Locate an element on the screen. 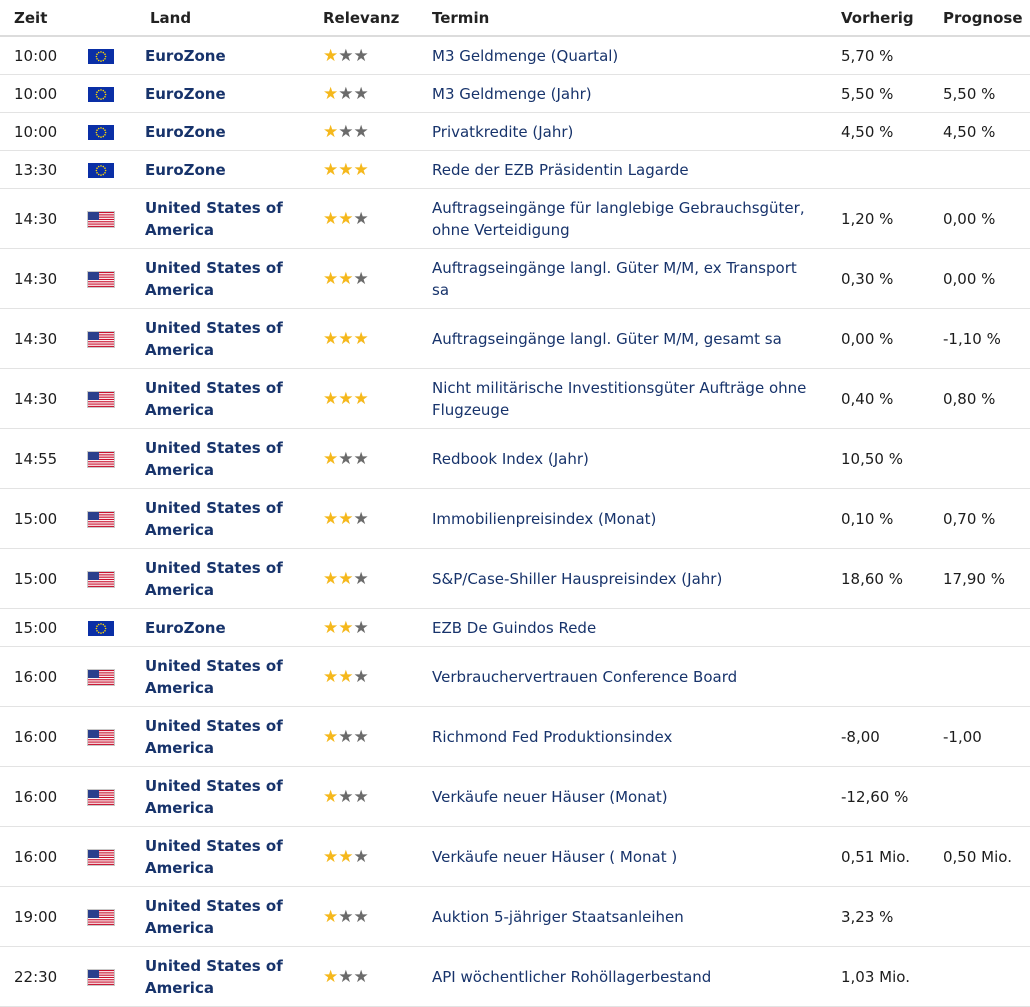  header-flag is located at coordinates (107, 18).